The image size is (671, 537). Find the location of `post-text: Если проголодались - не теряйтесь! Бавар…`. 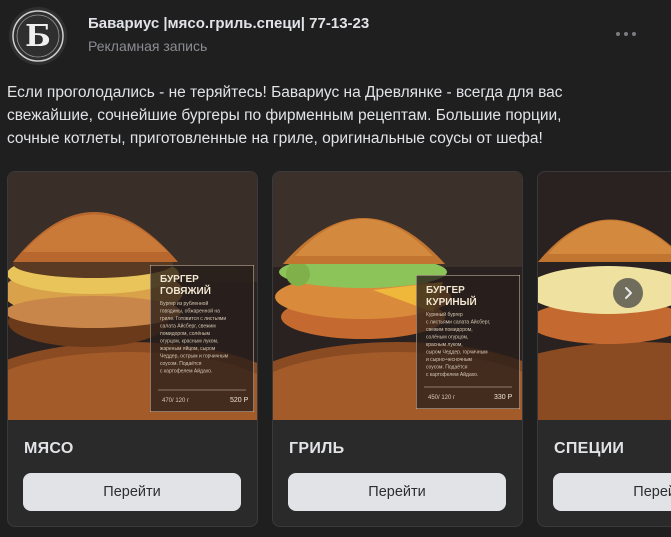

post-text: Если проголодались - не теряйтесь! Бавар… is located at coordinates (285, 115).